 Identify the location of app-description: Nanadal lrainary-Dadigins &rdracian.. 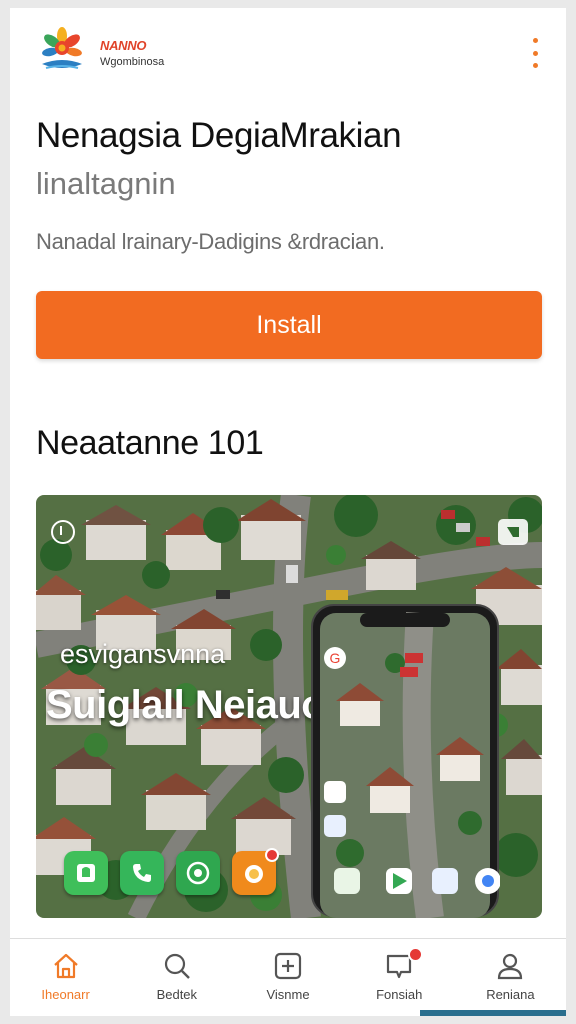
(210, 241).